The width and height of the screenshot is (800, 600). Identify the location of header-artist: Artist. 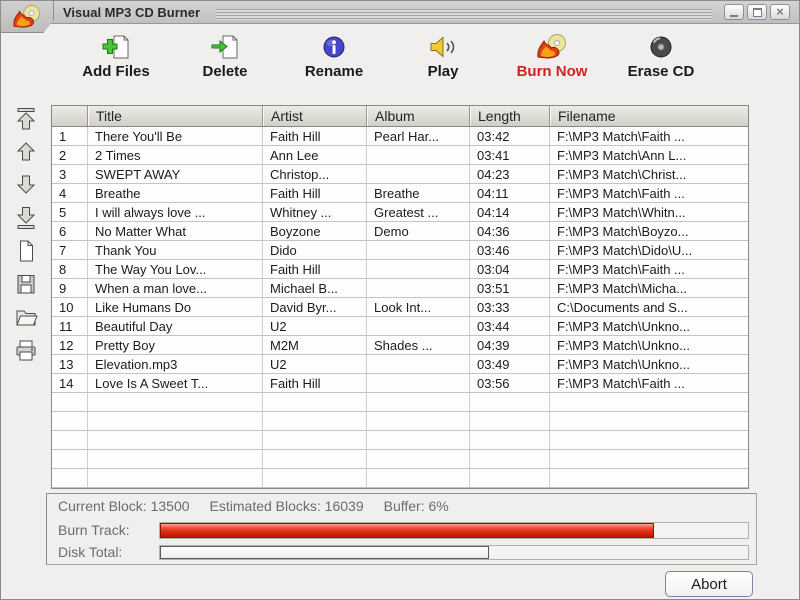
(315, 116).